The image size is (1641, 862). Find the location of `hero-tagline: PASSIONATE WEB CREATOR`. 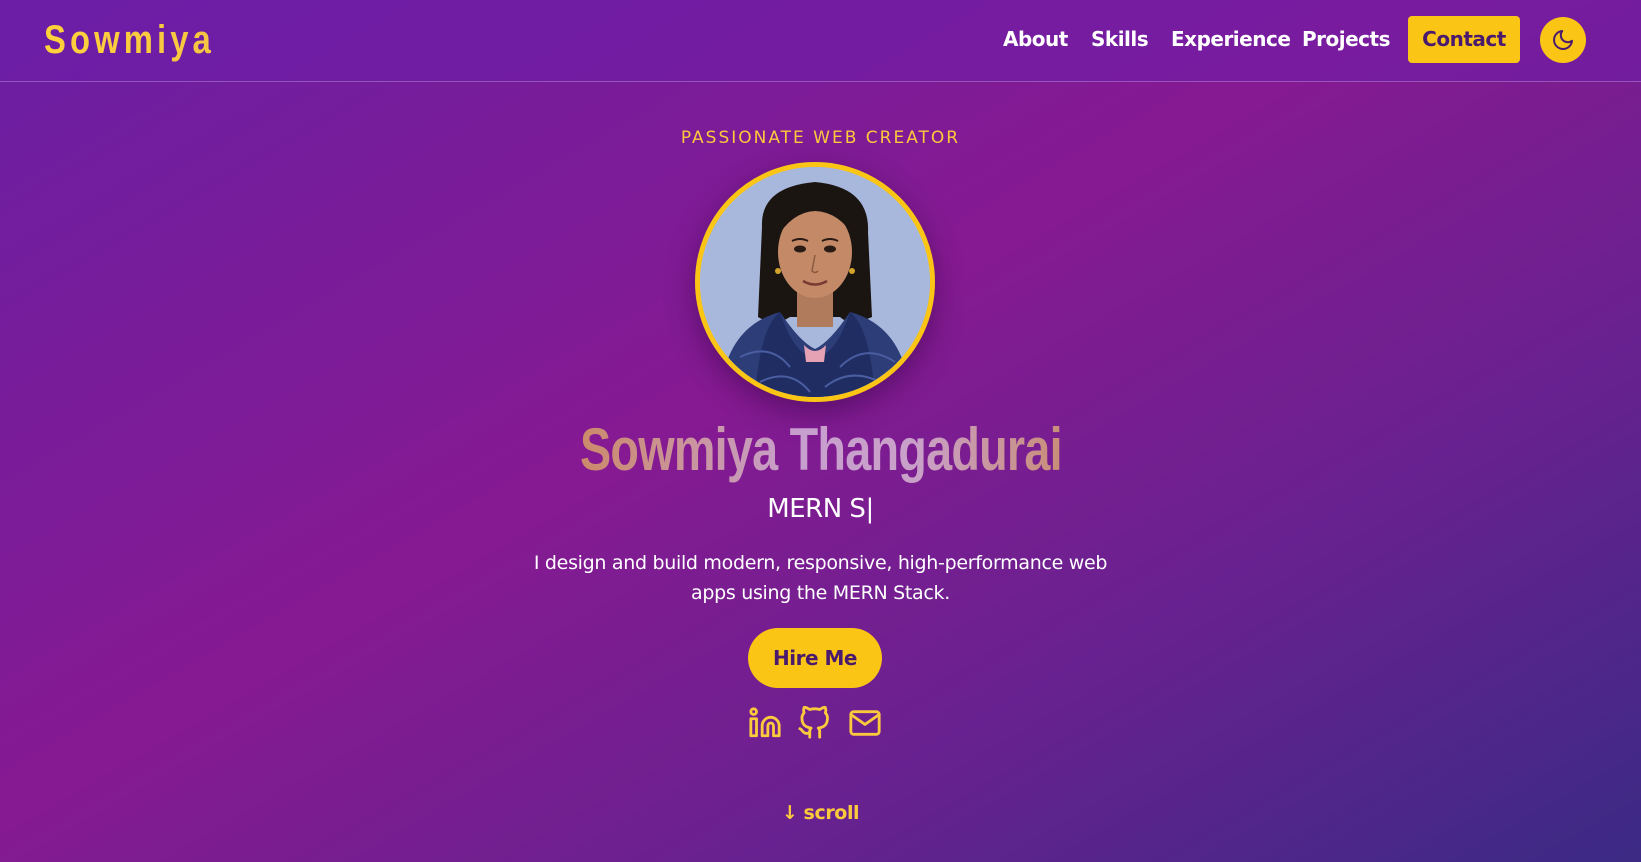

hero-tagline: PASSIONATE WEB CREATOR is located at coordinates (820, 138).